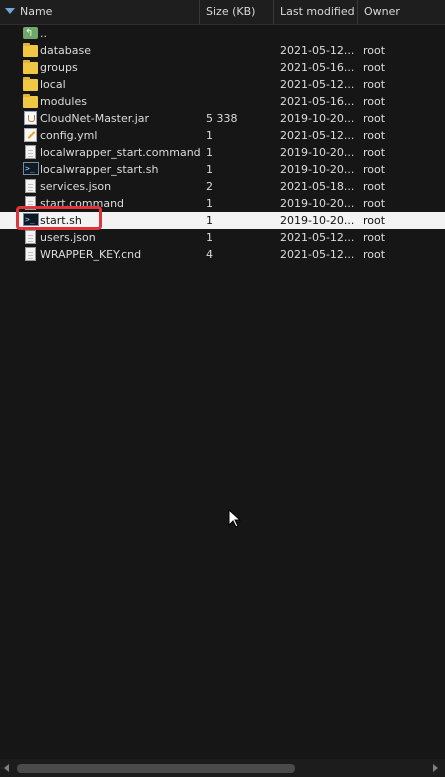  I want to click on column-modified-label: Last modified, so click(317, 11).